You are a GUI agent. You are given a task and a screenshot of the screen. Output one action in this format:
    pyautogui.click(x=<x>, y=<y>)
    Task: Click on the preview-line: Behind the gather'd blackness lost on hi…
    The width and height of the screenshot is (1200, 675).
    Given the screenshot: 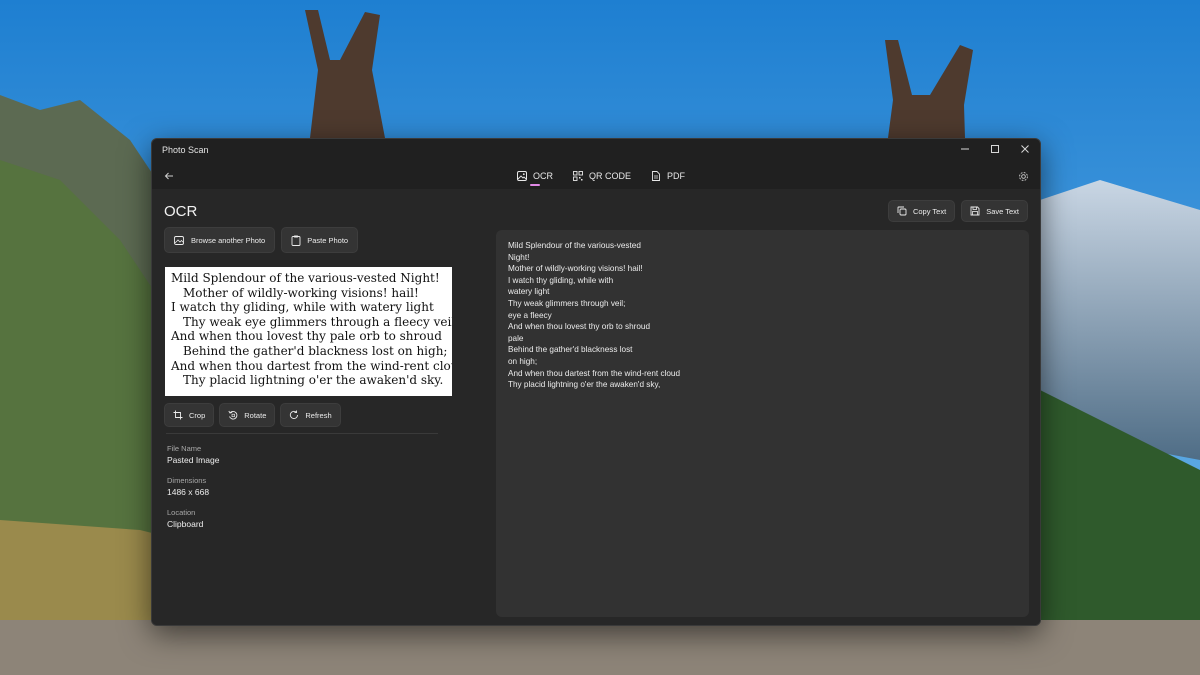 What is the action you would take?
    pyautogui.click(x=315, y=350)
    